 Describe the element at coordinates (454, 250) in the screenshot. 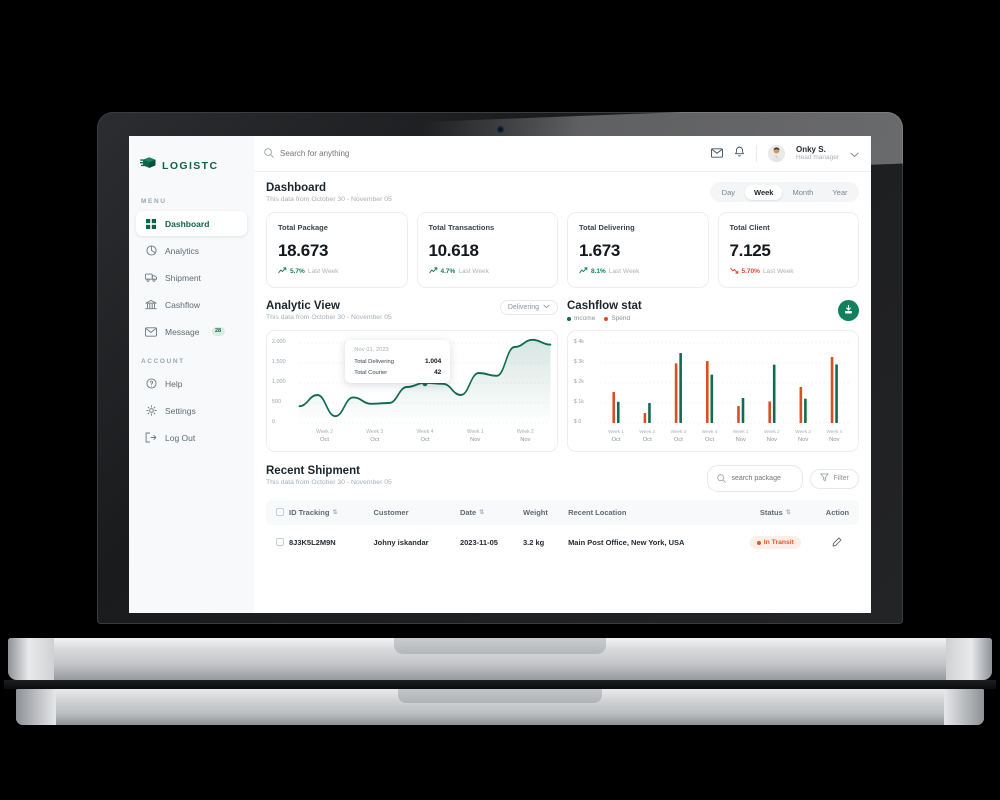

I see `stat-card-value: 10.618` at that location.